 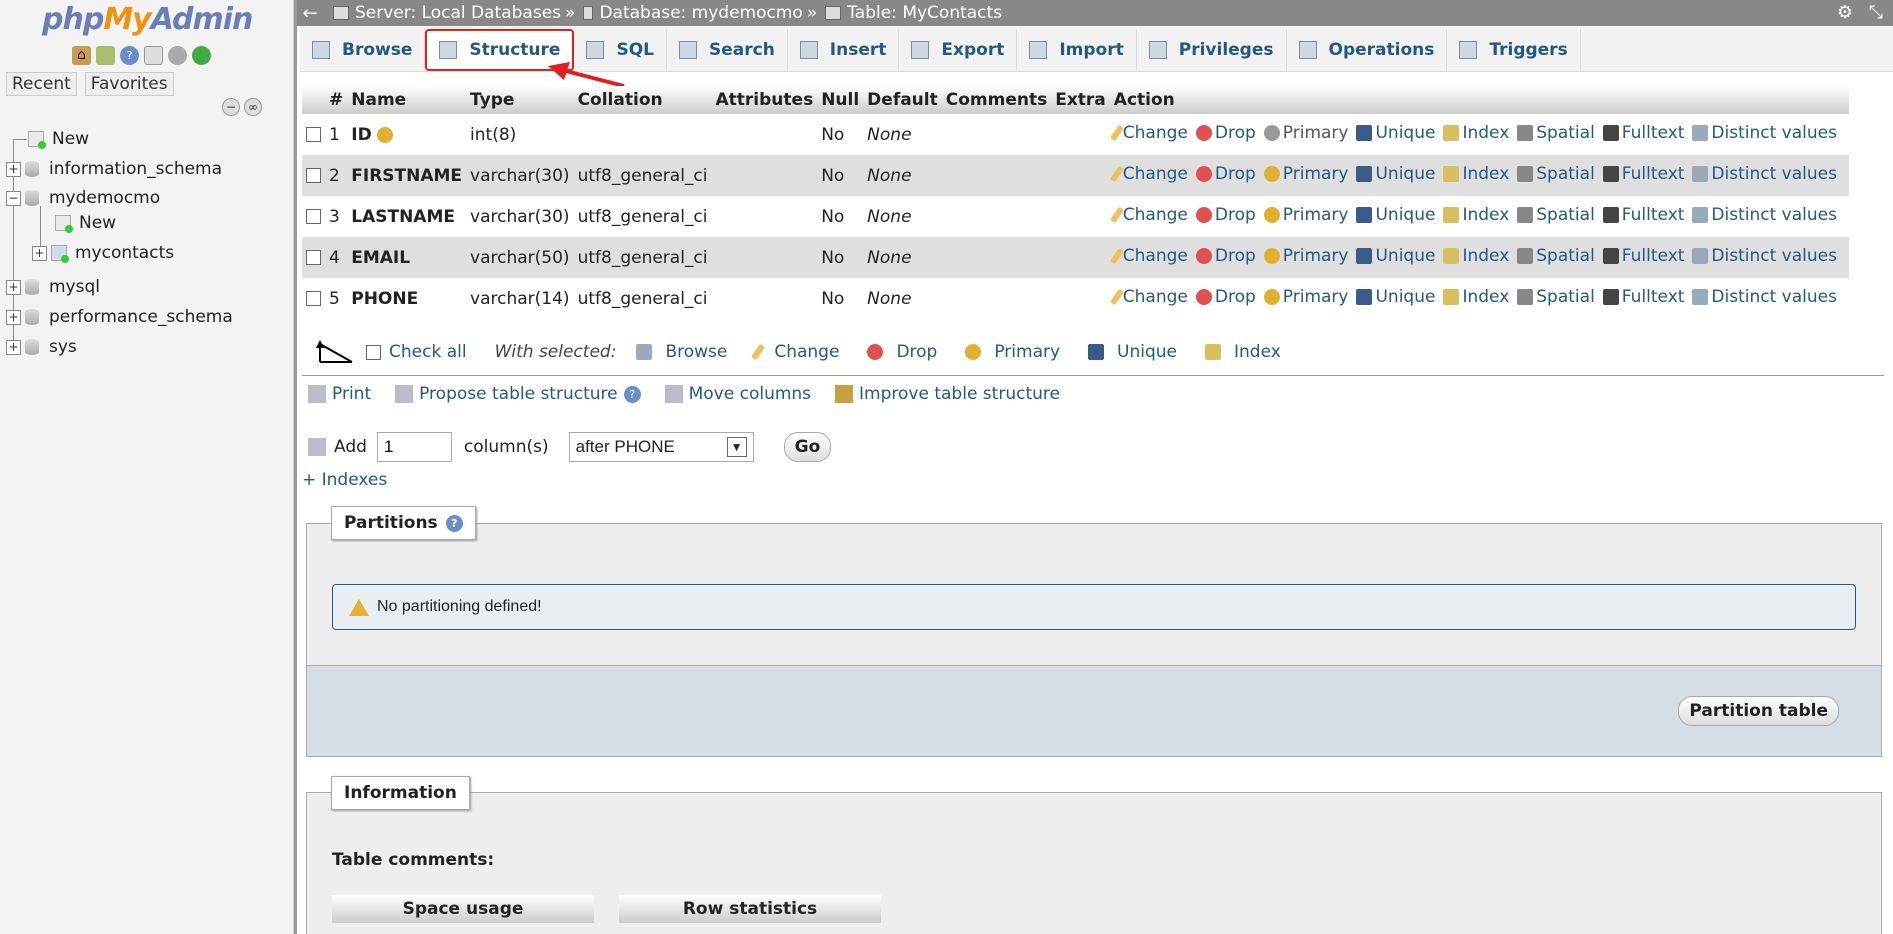 I want to click on improve-structure-link: Improve table structure, so click(x=947, y=394).